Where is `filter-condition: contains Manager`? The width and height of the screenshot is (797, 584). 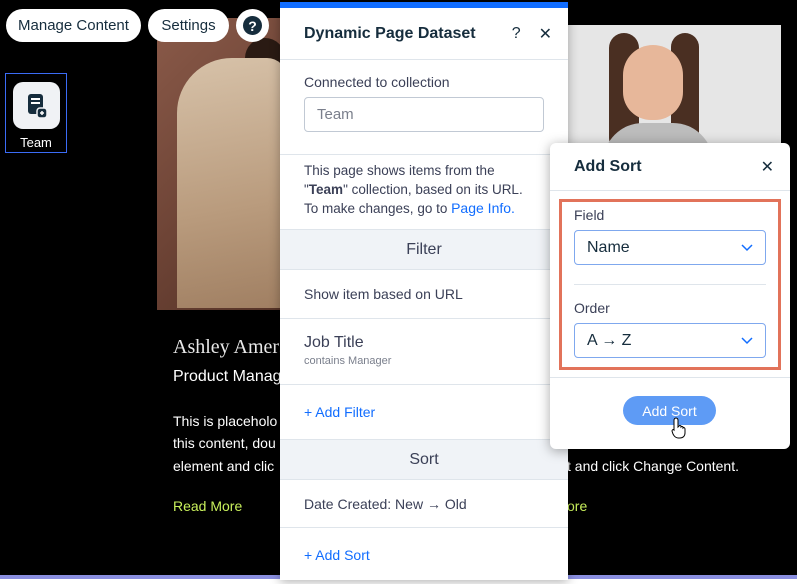 filter-condition: contains Manager is located at coordinates (348, 361).